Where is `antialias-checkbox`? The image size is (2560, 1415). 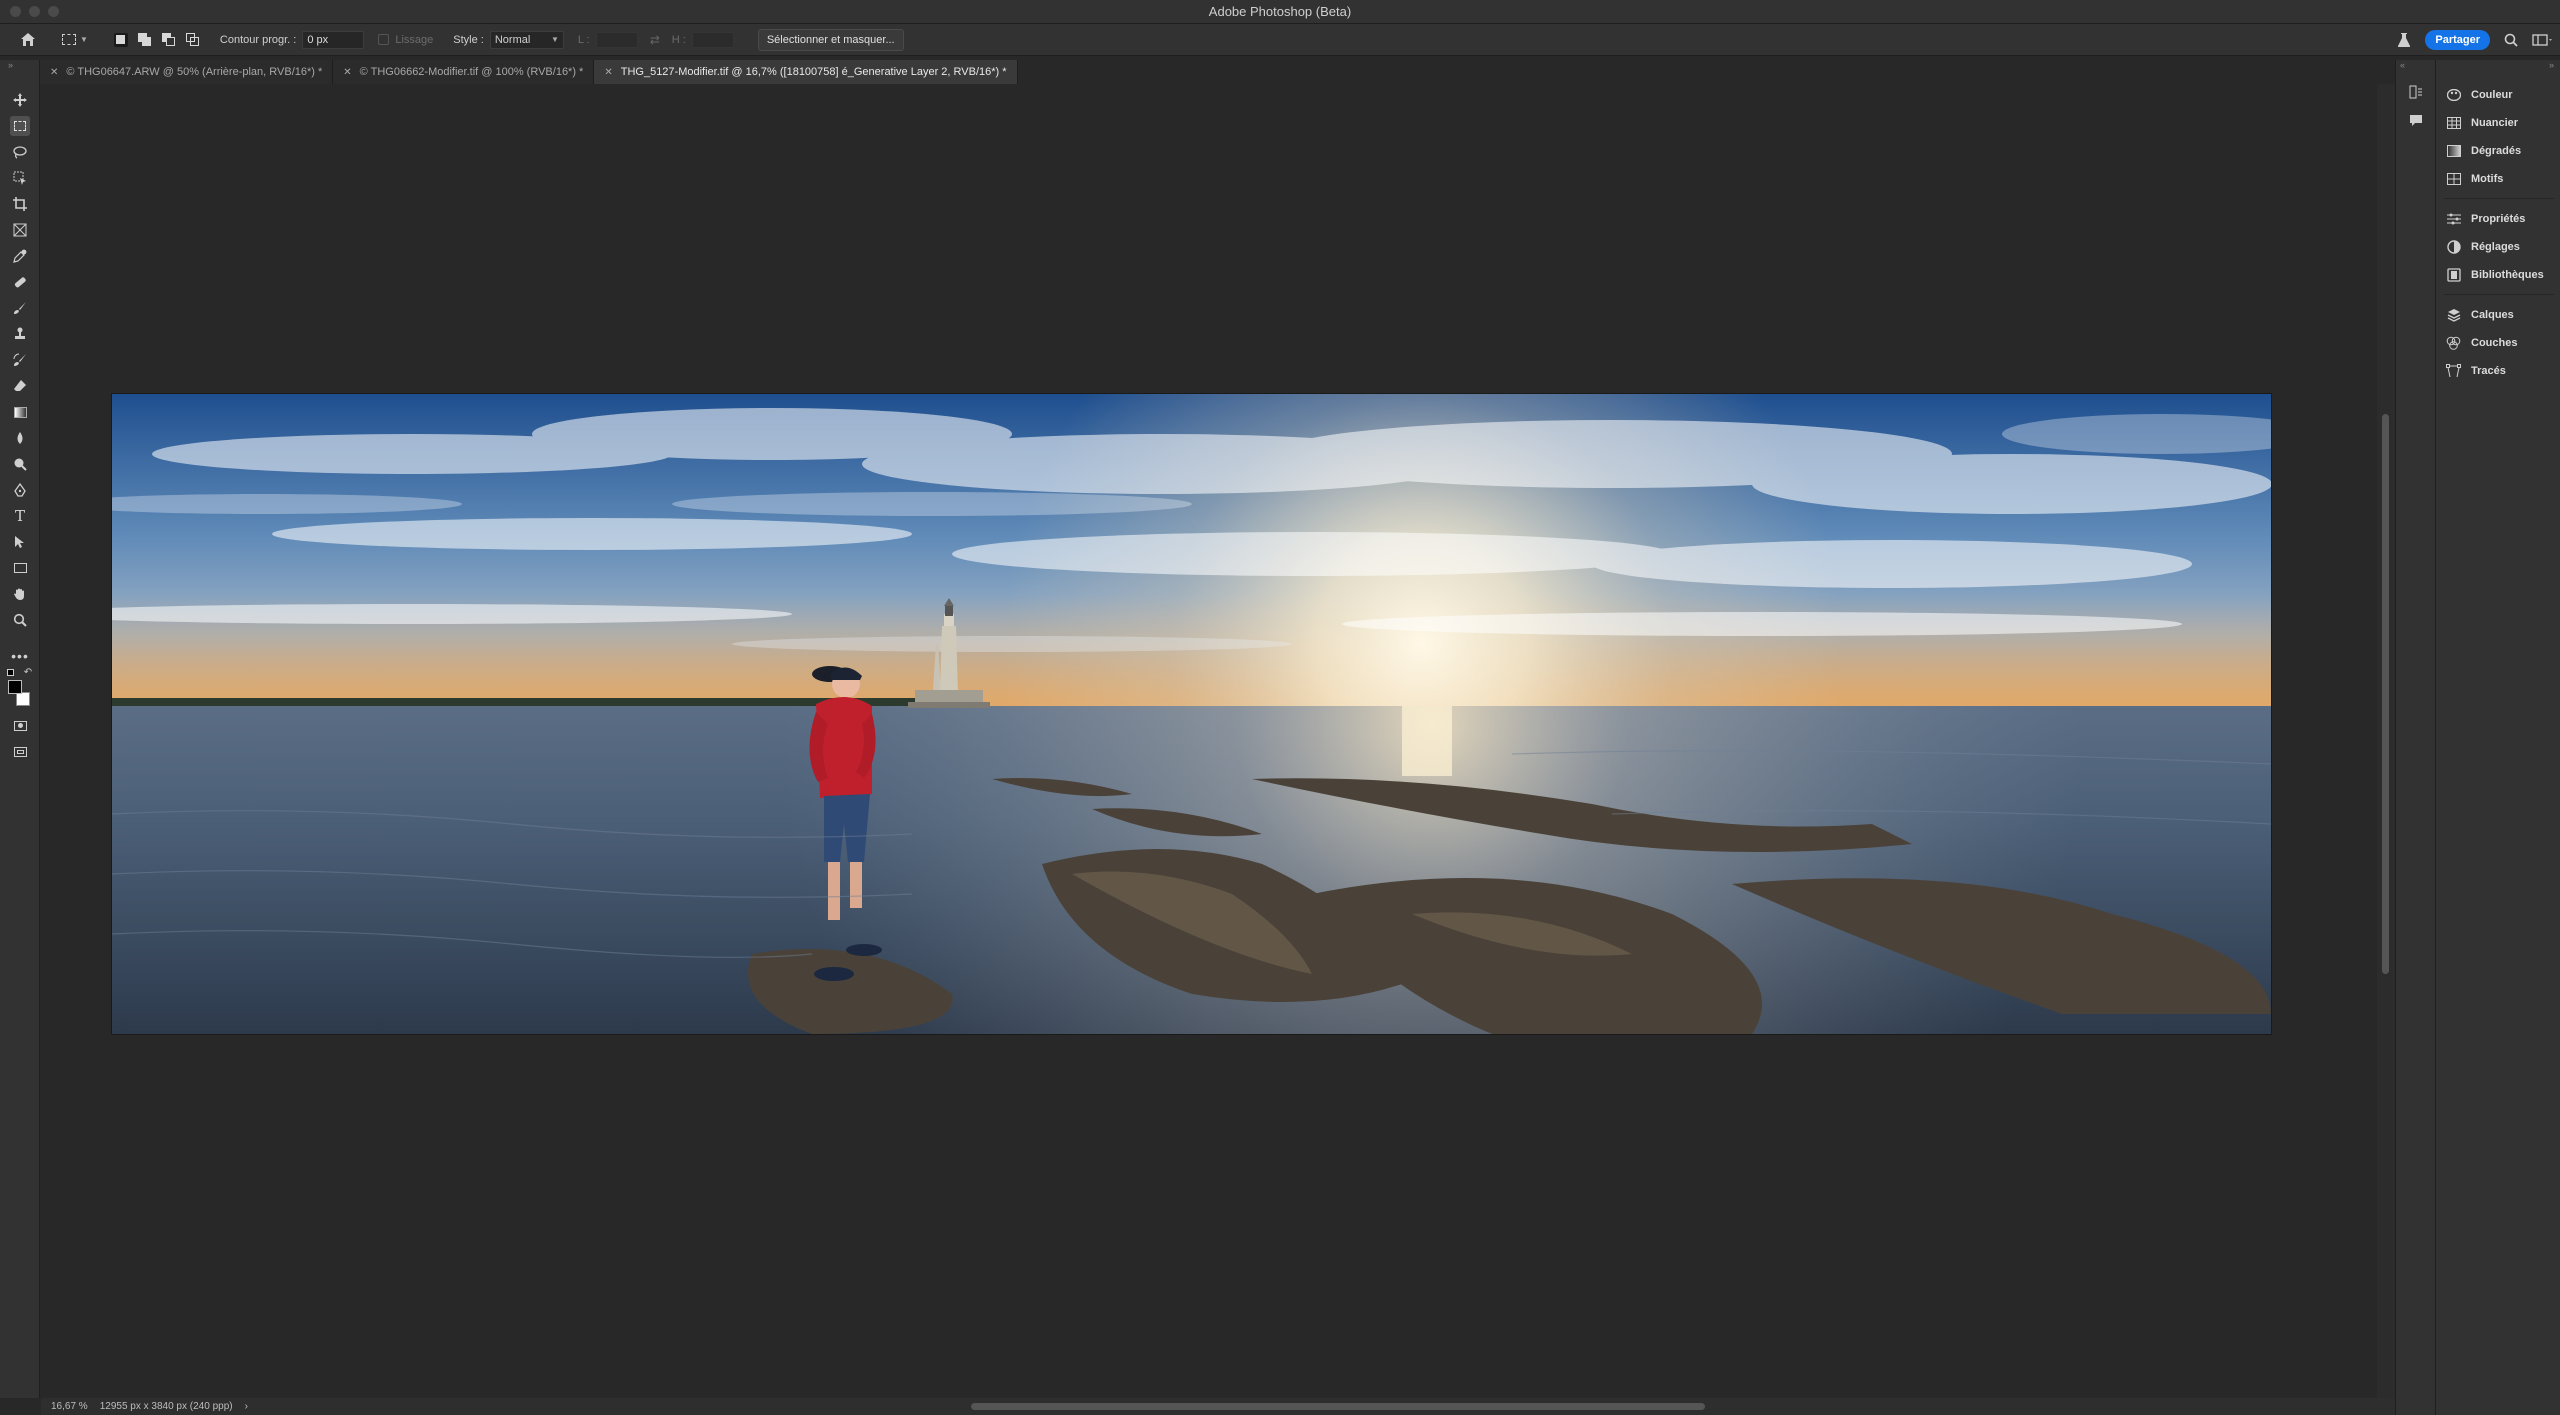
antialias-checkbox is located at coordinates (384, 39).